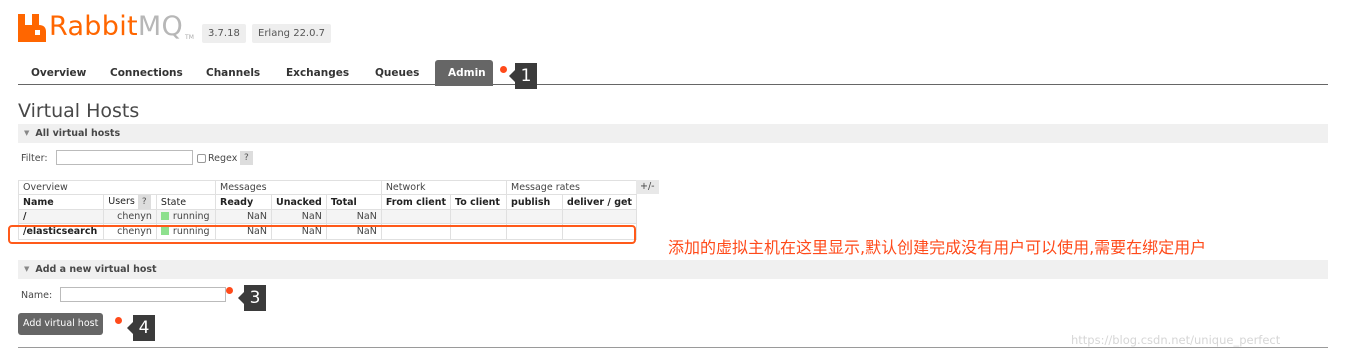 This screenshot has height=356, width=1346. What do you see at coordinates (673, 269) in the screenshot?
I see `add-virtual-host-section-header: ▼ Add a new virtual host` at bounding box center [673, 269].